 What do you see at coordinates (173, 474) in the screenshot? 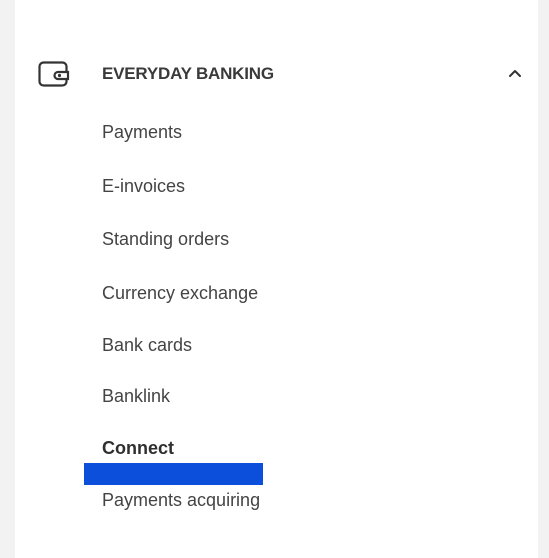
I see `active-item-marker` at bounding box center [173, 474].